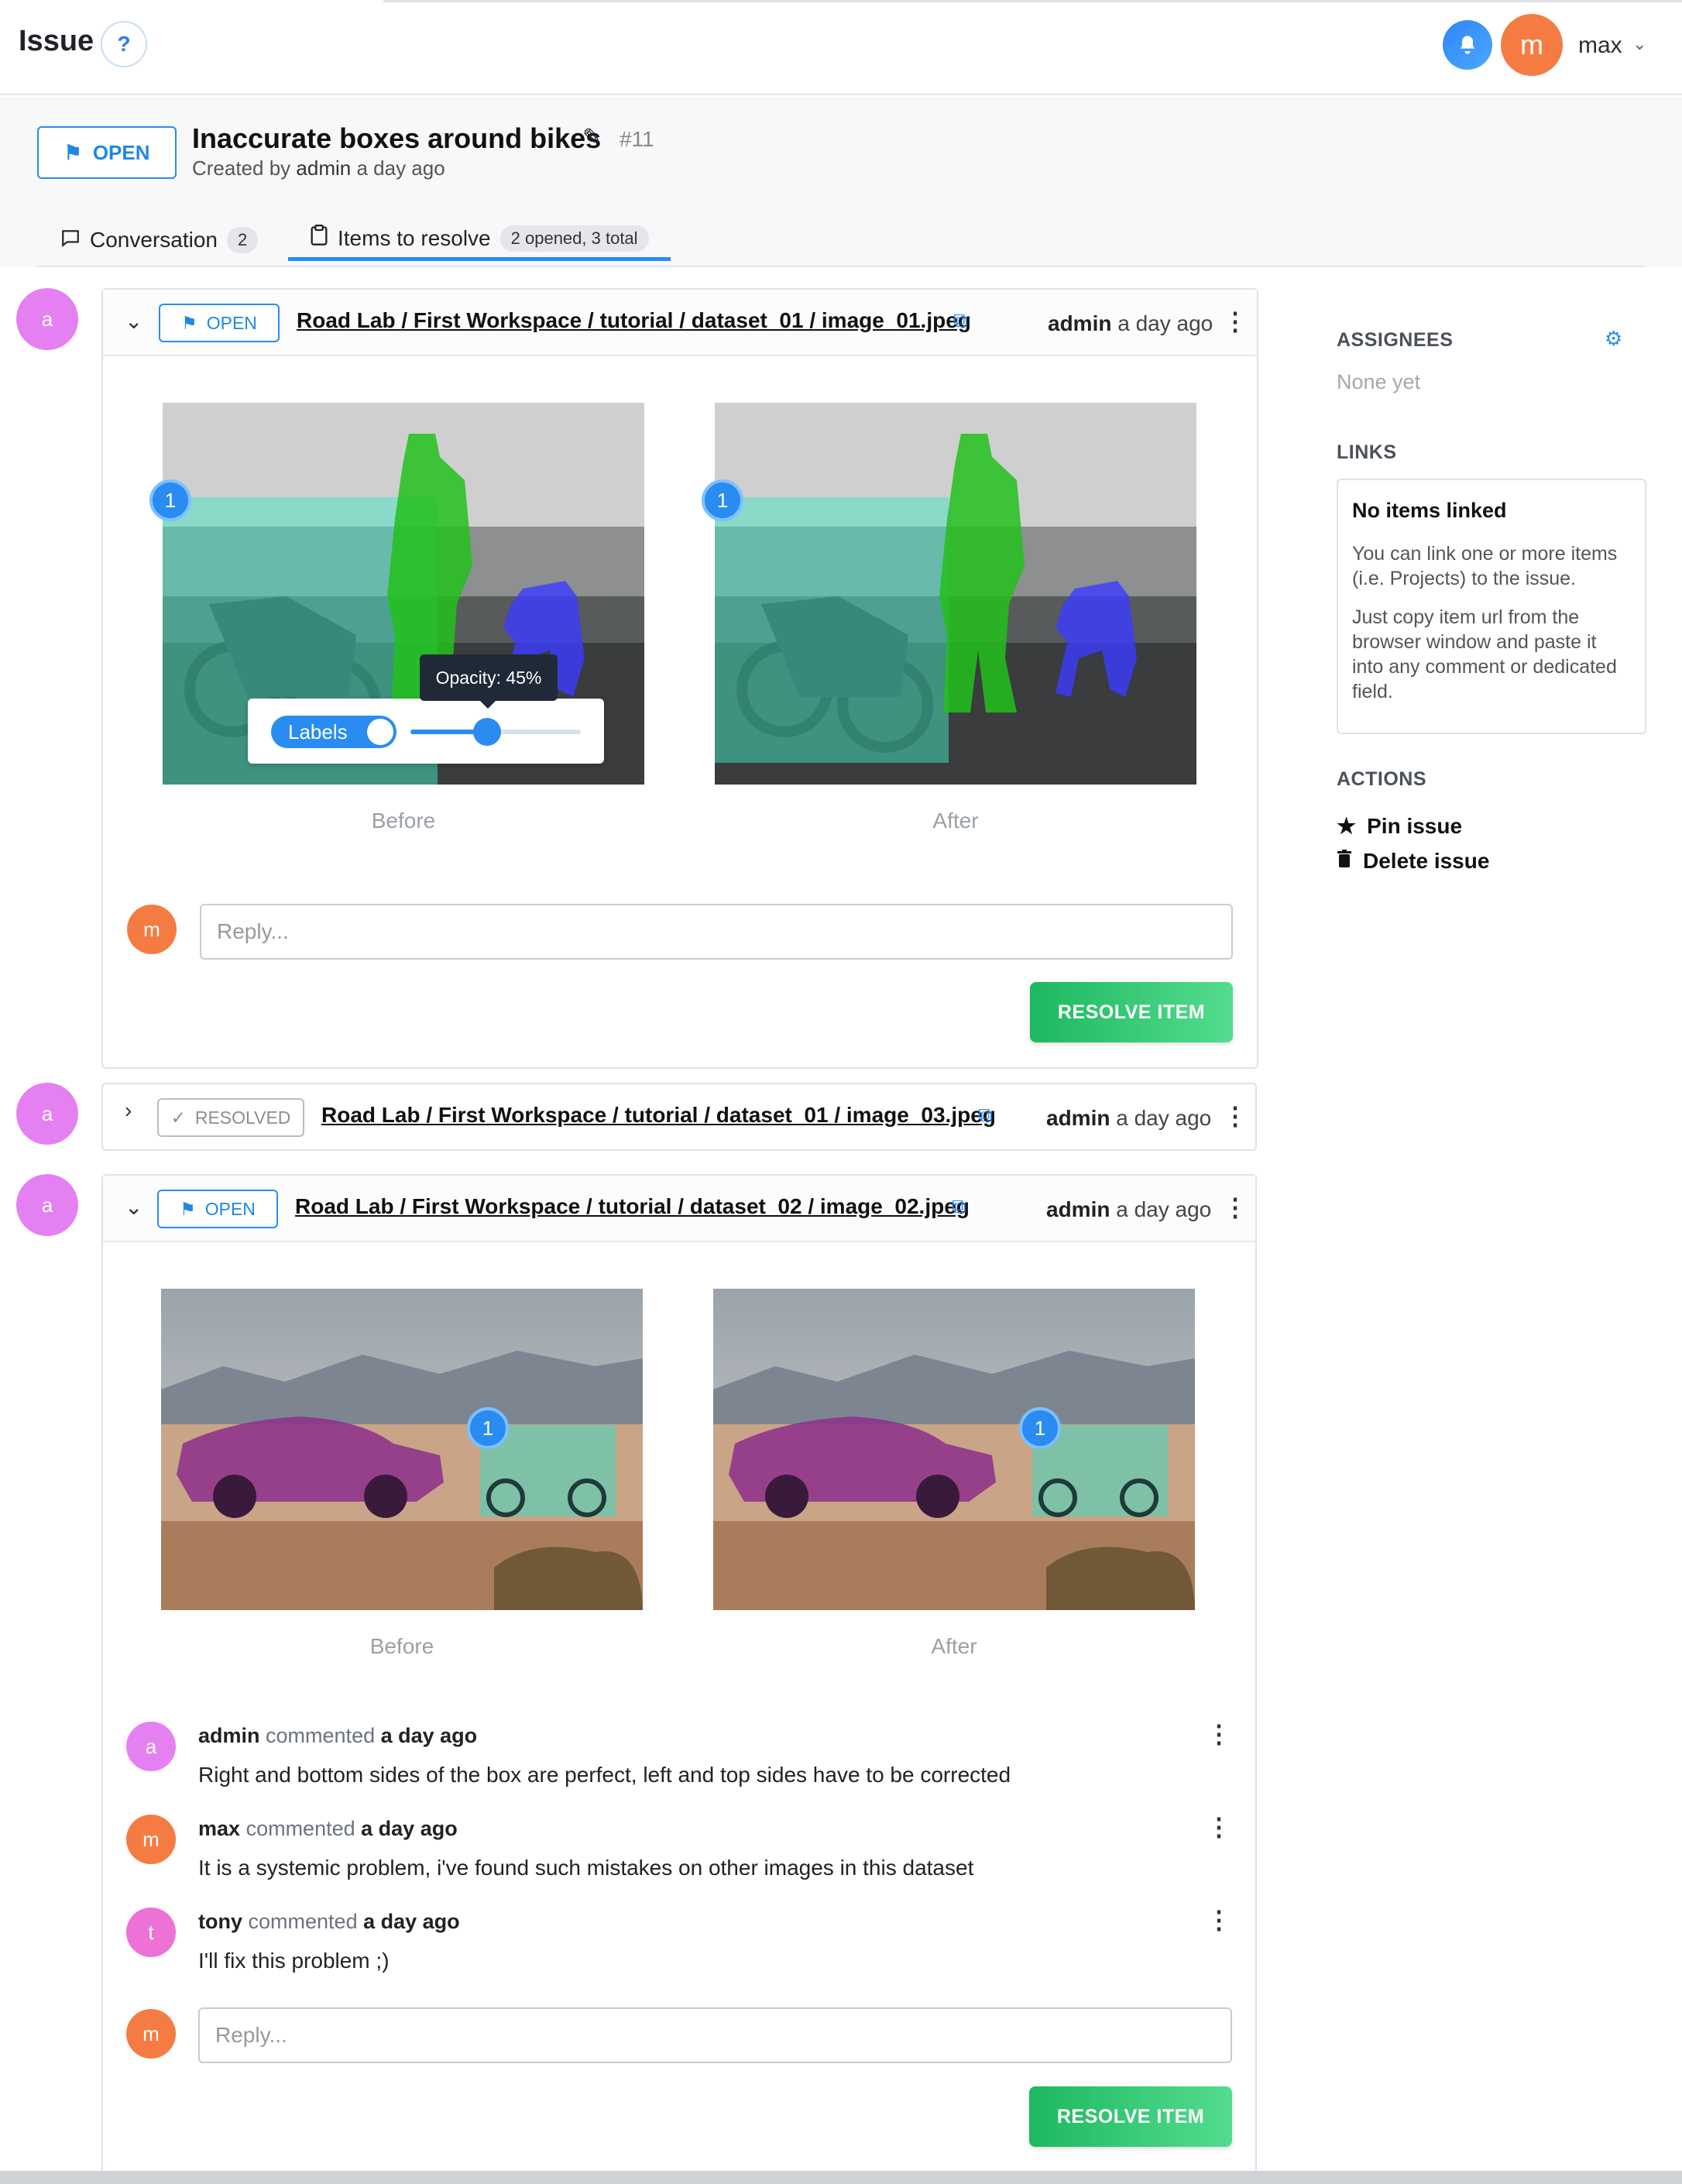 Image resolution: width=1682 pixels, height=2184 pixels. What do you see at coordinates (318, 731) in the screenshot?
I see `labels-toggle-label: Labels` at bounding box center [318, 731].